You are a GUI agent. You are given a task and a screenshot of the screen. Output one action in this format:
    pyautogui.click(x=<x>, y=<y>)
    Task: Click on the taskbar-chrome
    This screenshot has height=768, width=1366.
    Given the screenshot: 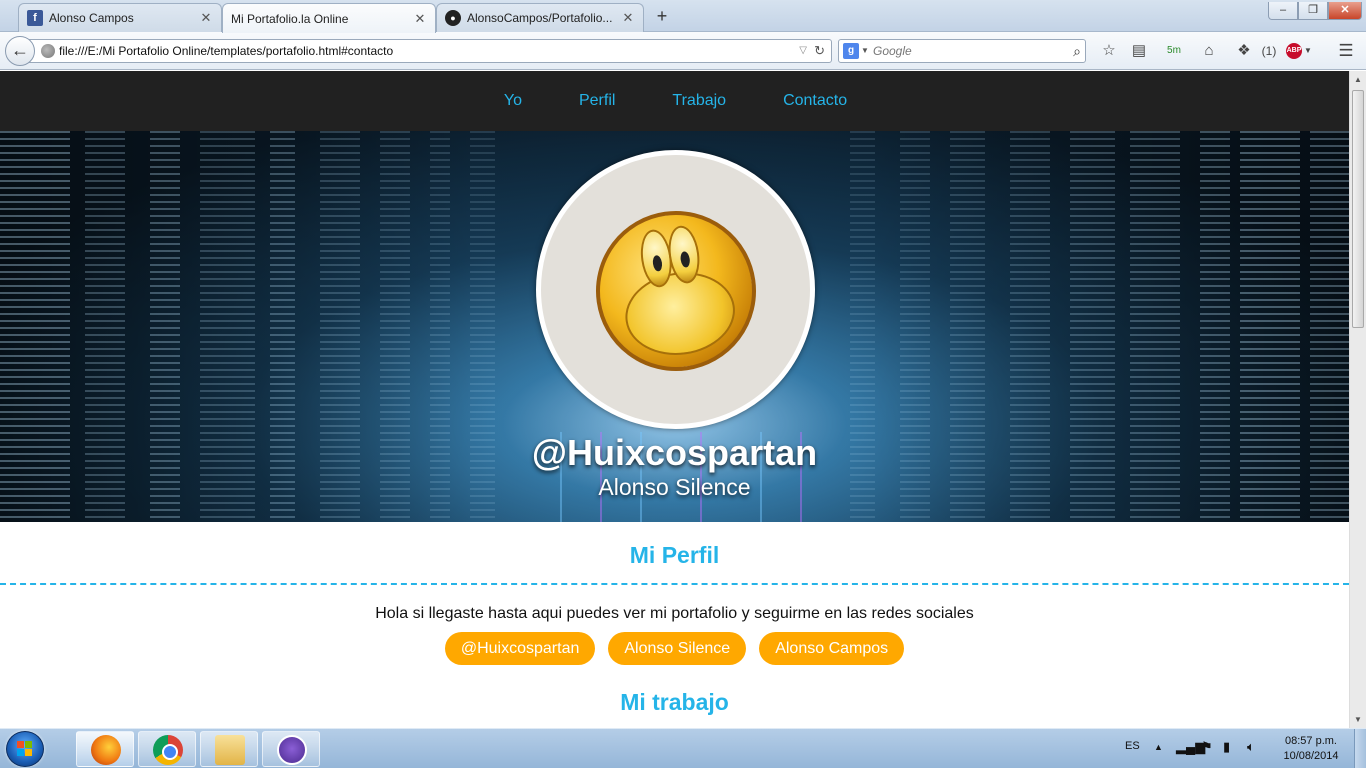 What is the action you would take?
    pyautogui.click(x=167, y=749)
    